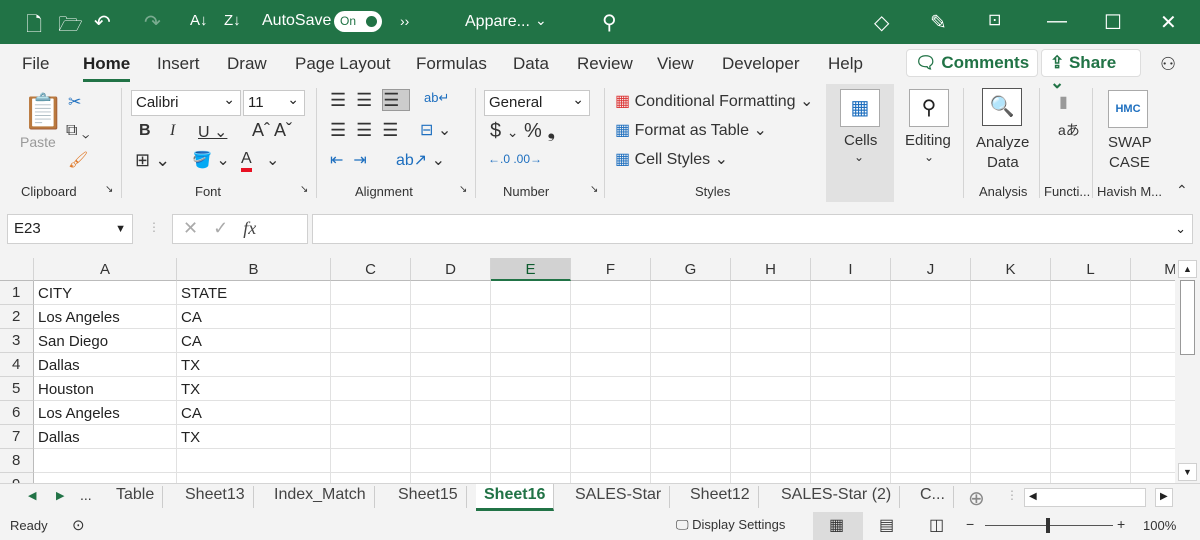 This screenshot has width=1200, height=540. I want to click on cell-J1, so click(931, 293).